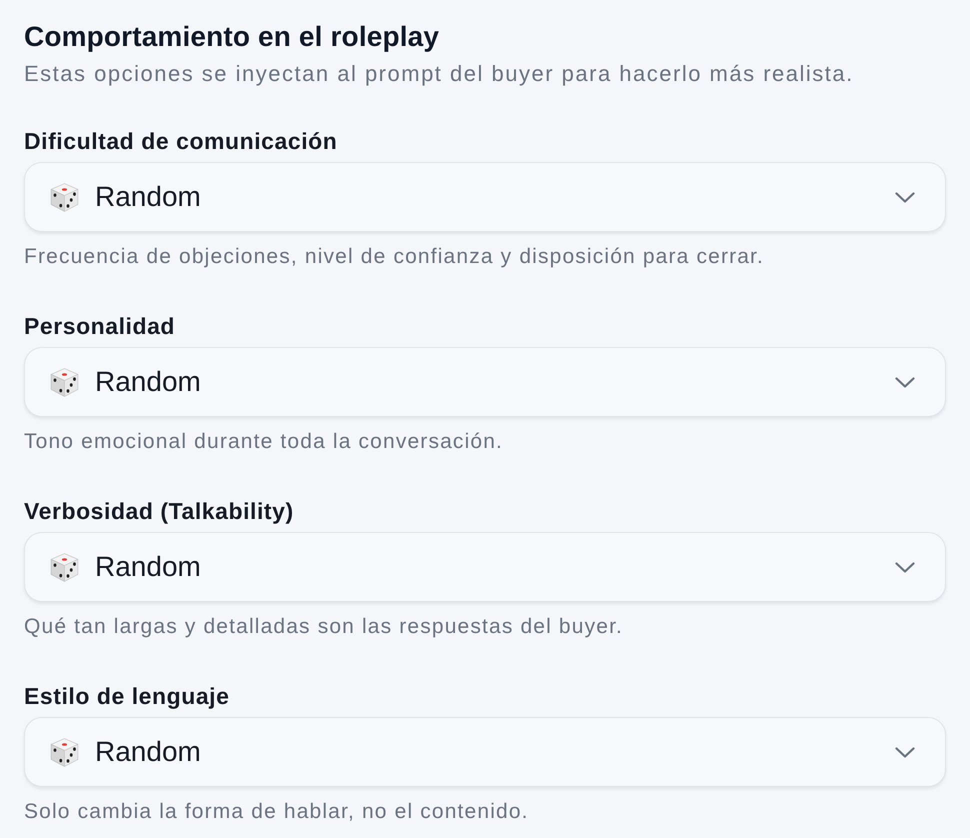 The image size is (970, 838). What do you see at coordinates (439, 74) in the screenshot?
I see `section-description: Estas opciones se inyectan al prompt del buyer para hacerlo más realista.` at bounding box center [439, 74].